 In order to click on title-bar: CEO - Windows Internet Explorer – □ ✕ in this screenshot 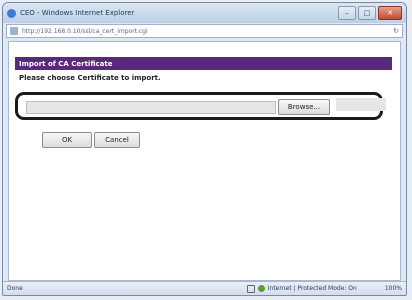, I will do `click(204, 13)`.